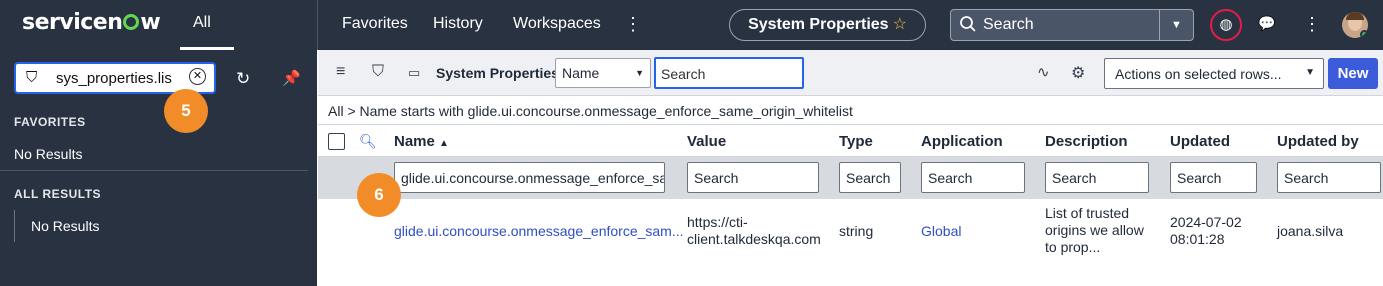 This screenshot has width=1383, height=286. What do you see at coordinates (1213, 177) in the screenshot?
I see `filter-input-updated: Search` at bounding box center [1213, 177].